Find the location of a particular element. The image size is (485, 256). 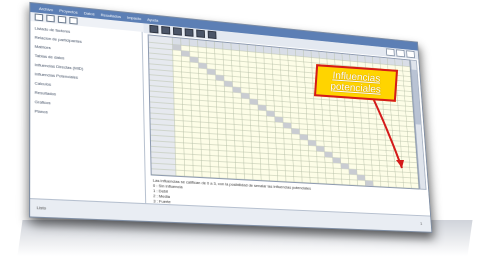

callout-line-2: potenciales is located at coordinates (355, 88).